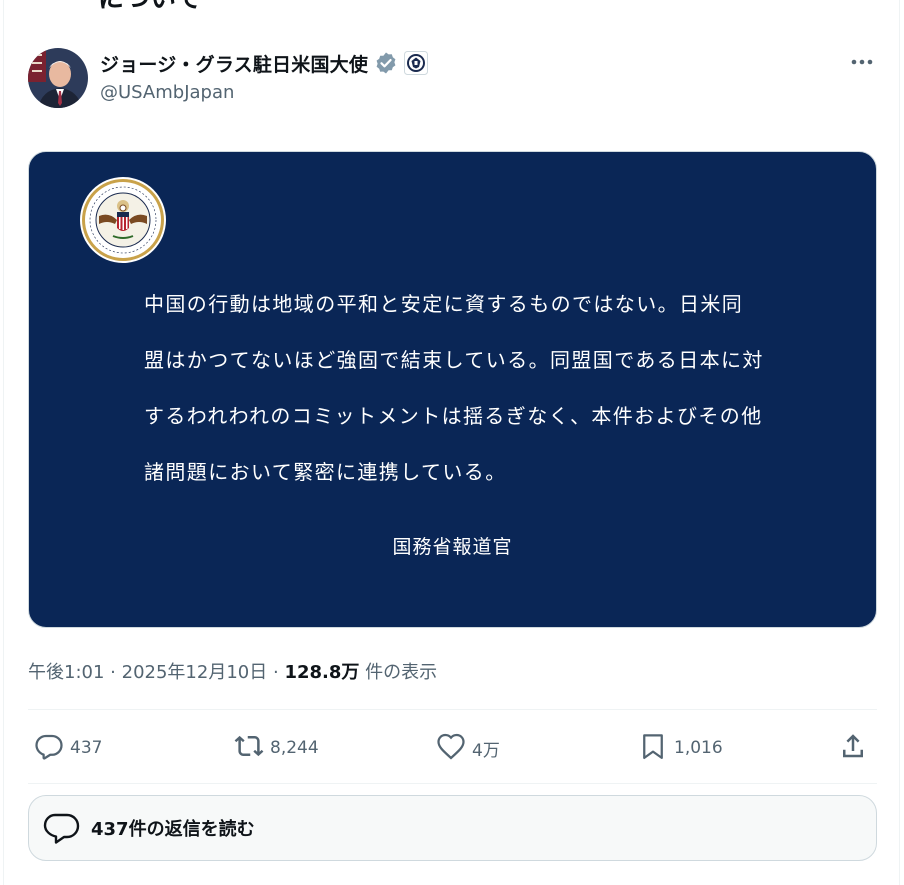 This screenshot has height=885, width=904. I want to click on action-bar: 437 8,244 4万 1,016, so click(452, 748).